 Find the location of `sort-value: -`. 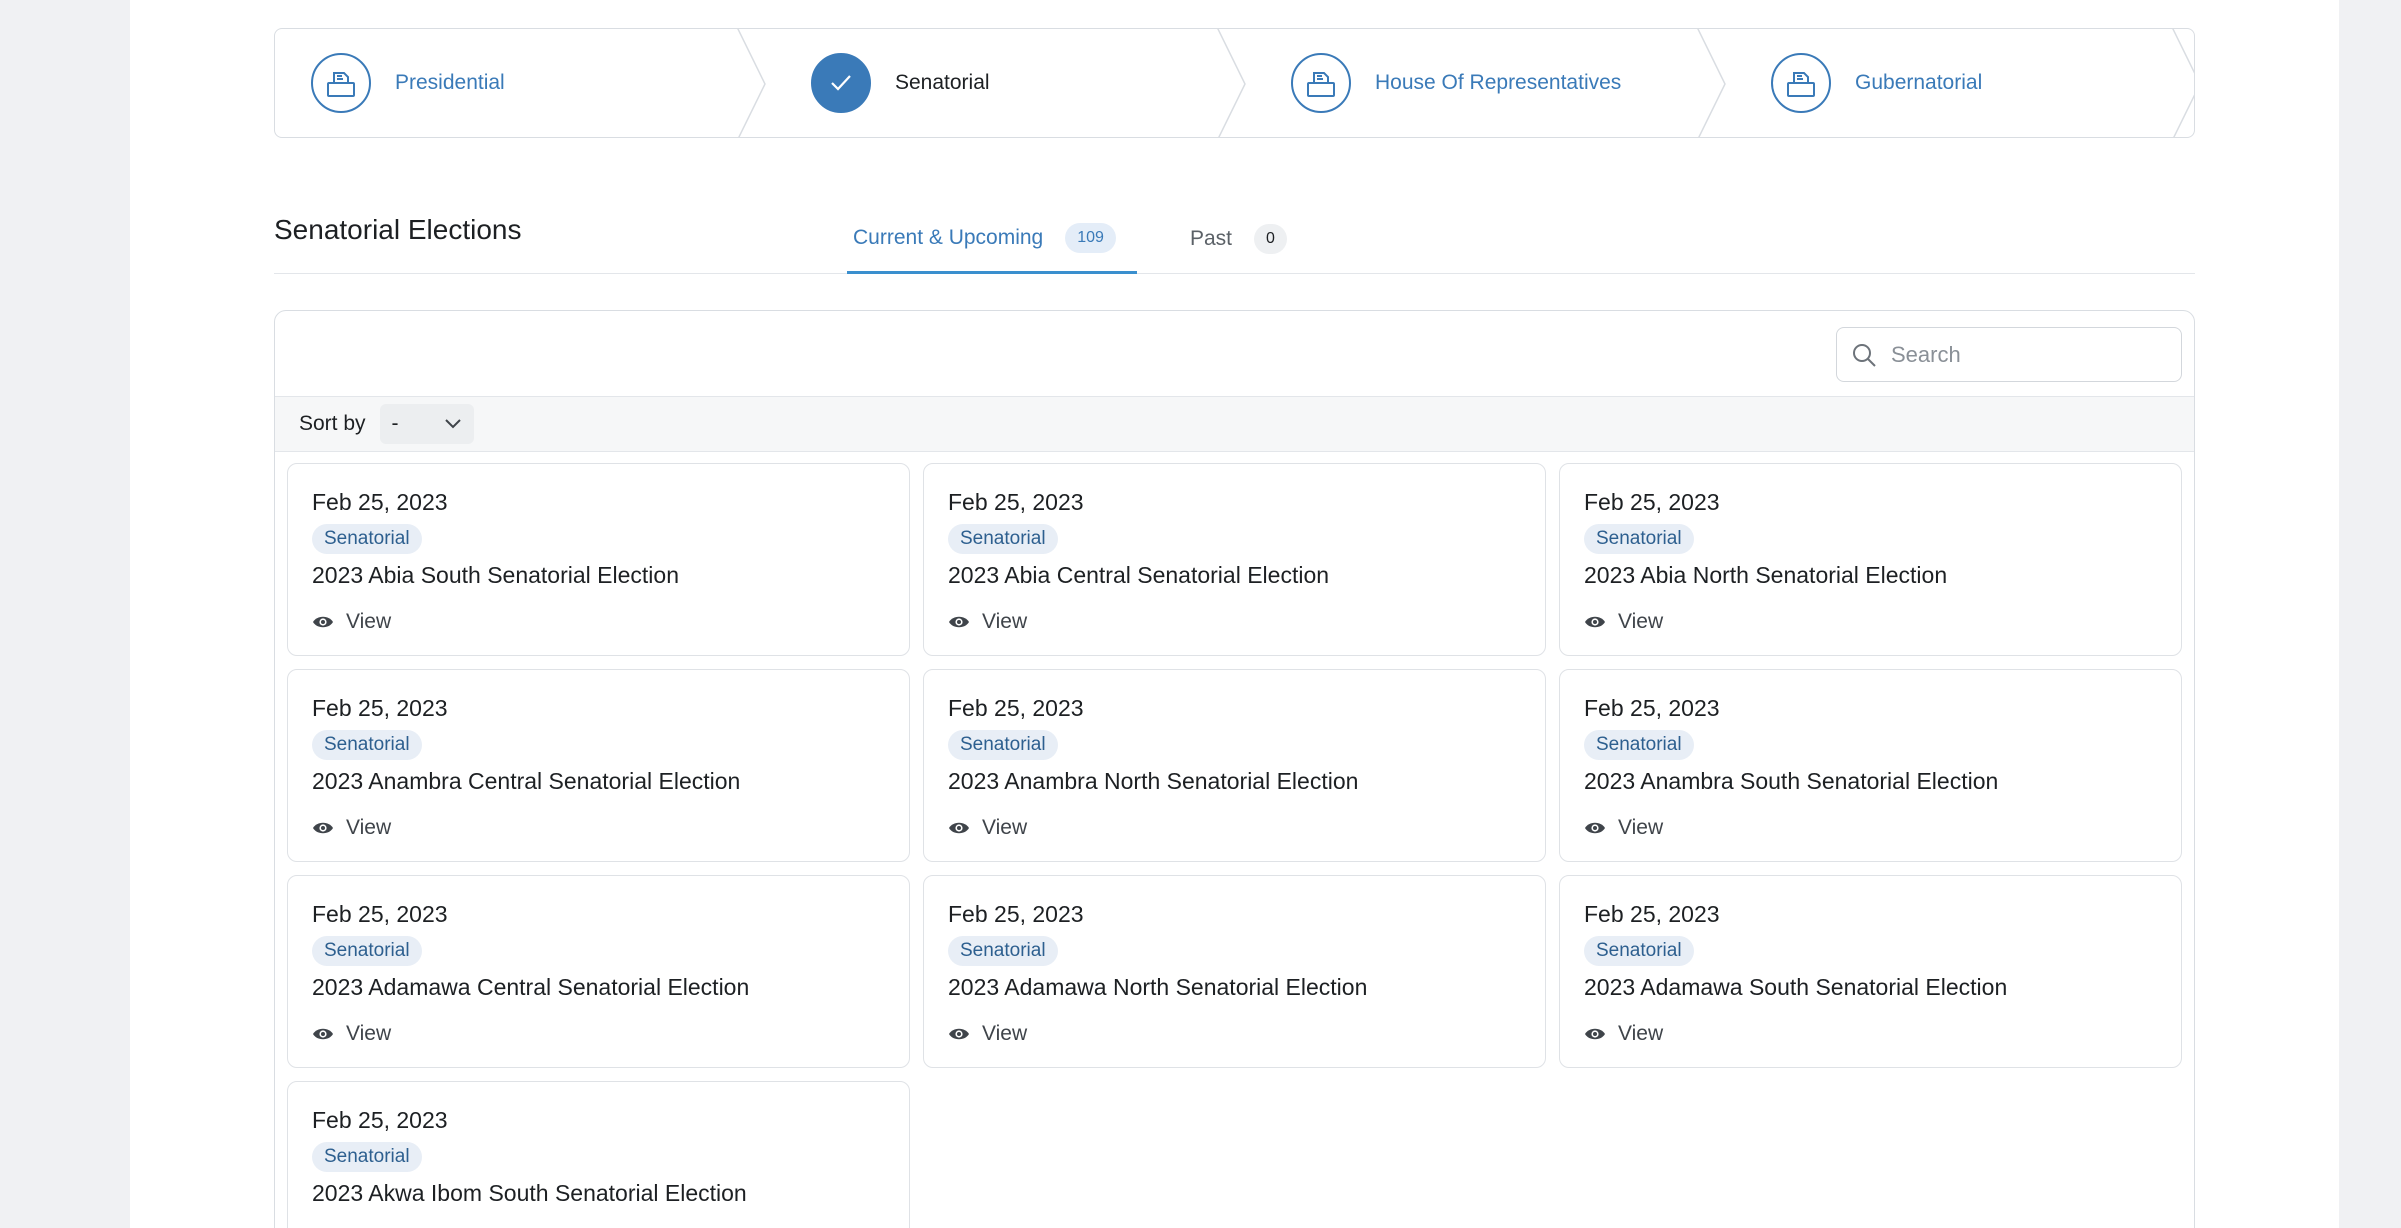

sort-value: - is located at coordinates (395, 423).